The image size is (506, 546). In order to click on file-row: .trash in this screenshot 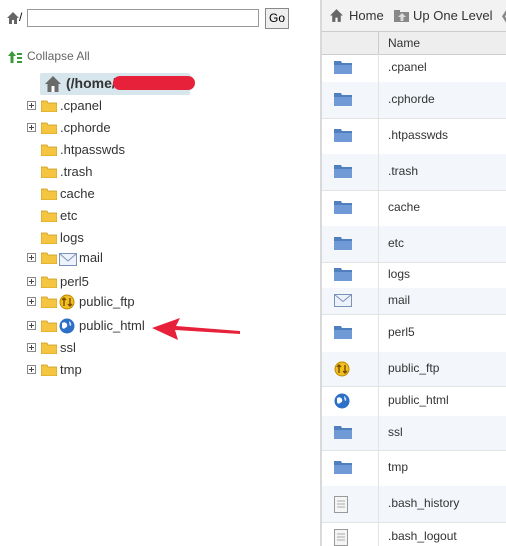, I will do `click(414, 172)`.